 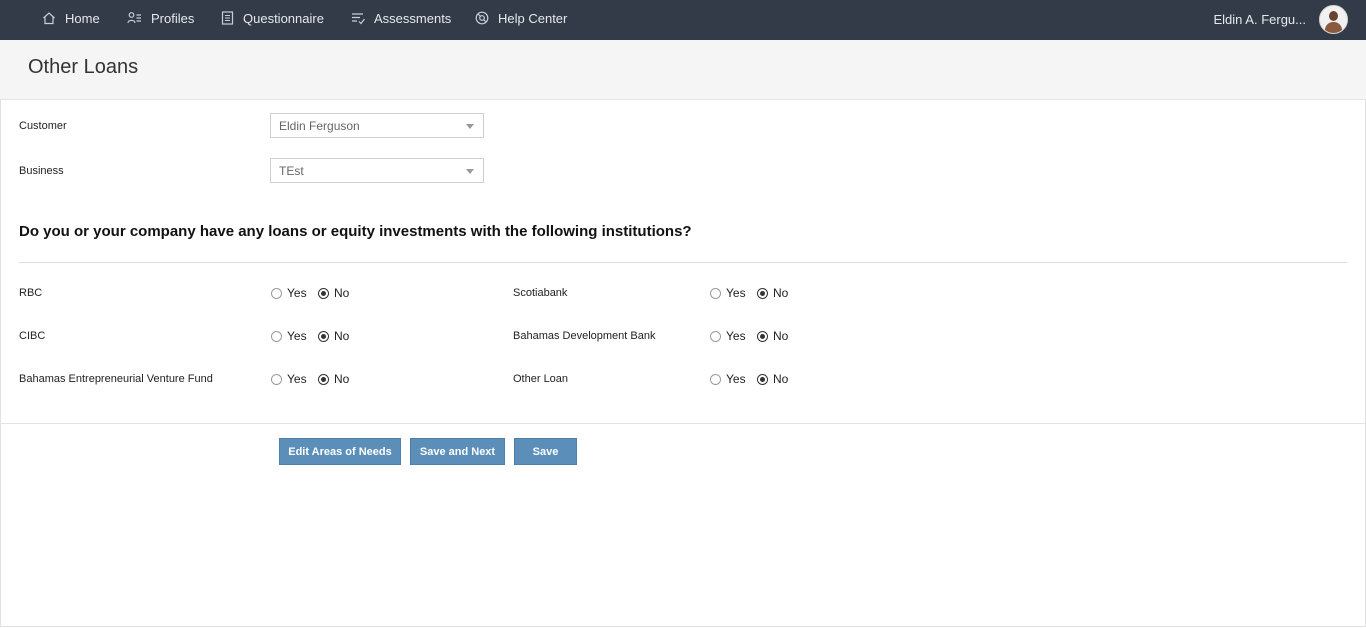 What do you see at coordinates (134, 18) in the screenshot?
I see `profiles-icon` at bounding box center [134, 18].